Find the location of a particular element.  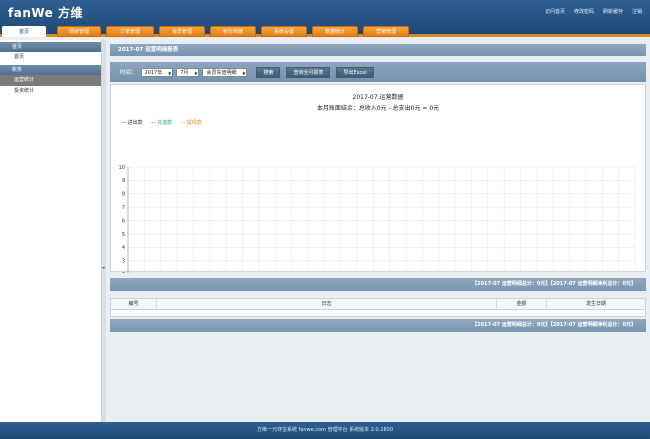

chart-subtitle: 本月账面结余：总收入0元 - 总支出0元 = 0元 is located at coordinates (378, 108).